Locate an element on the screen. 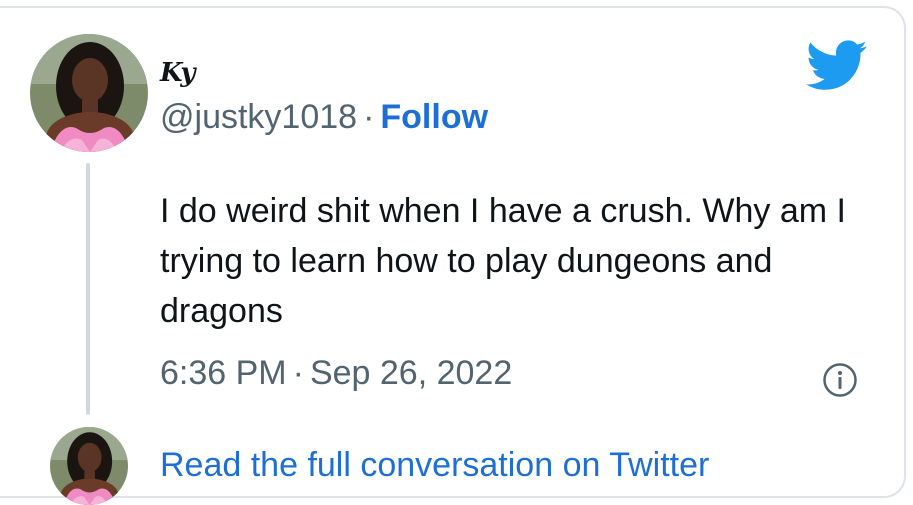  tweet-time: 6:36 PM is located at coordinates (223, 373).